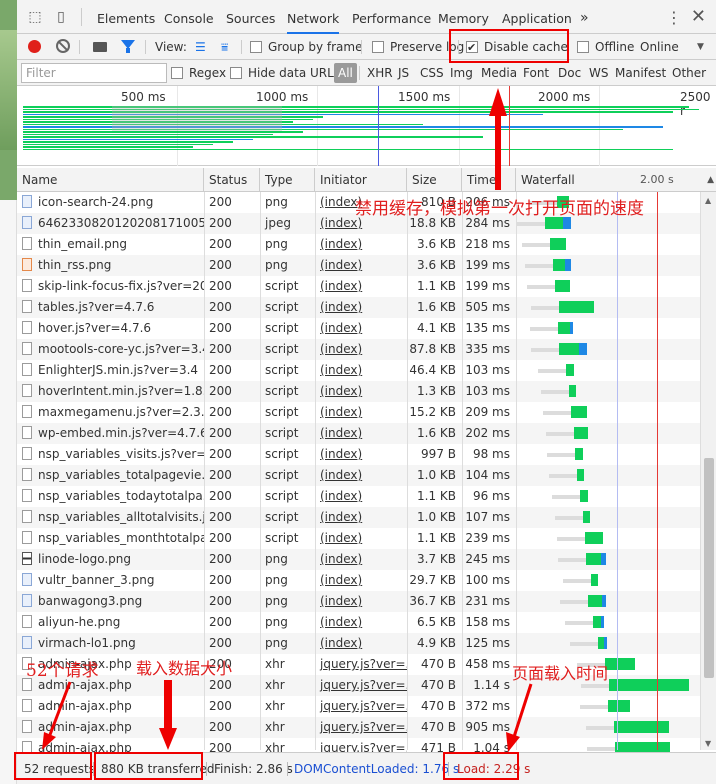 The image size is (716, 784). What do you see at coordinates (110, 412) in the screenshot?
I see `cell-name: maxmegamenu.js?ver=2.3.7.1` at bounding box center [110, 412].